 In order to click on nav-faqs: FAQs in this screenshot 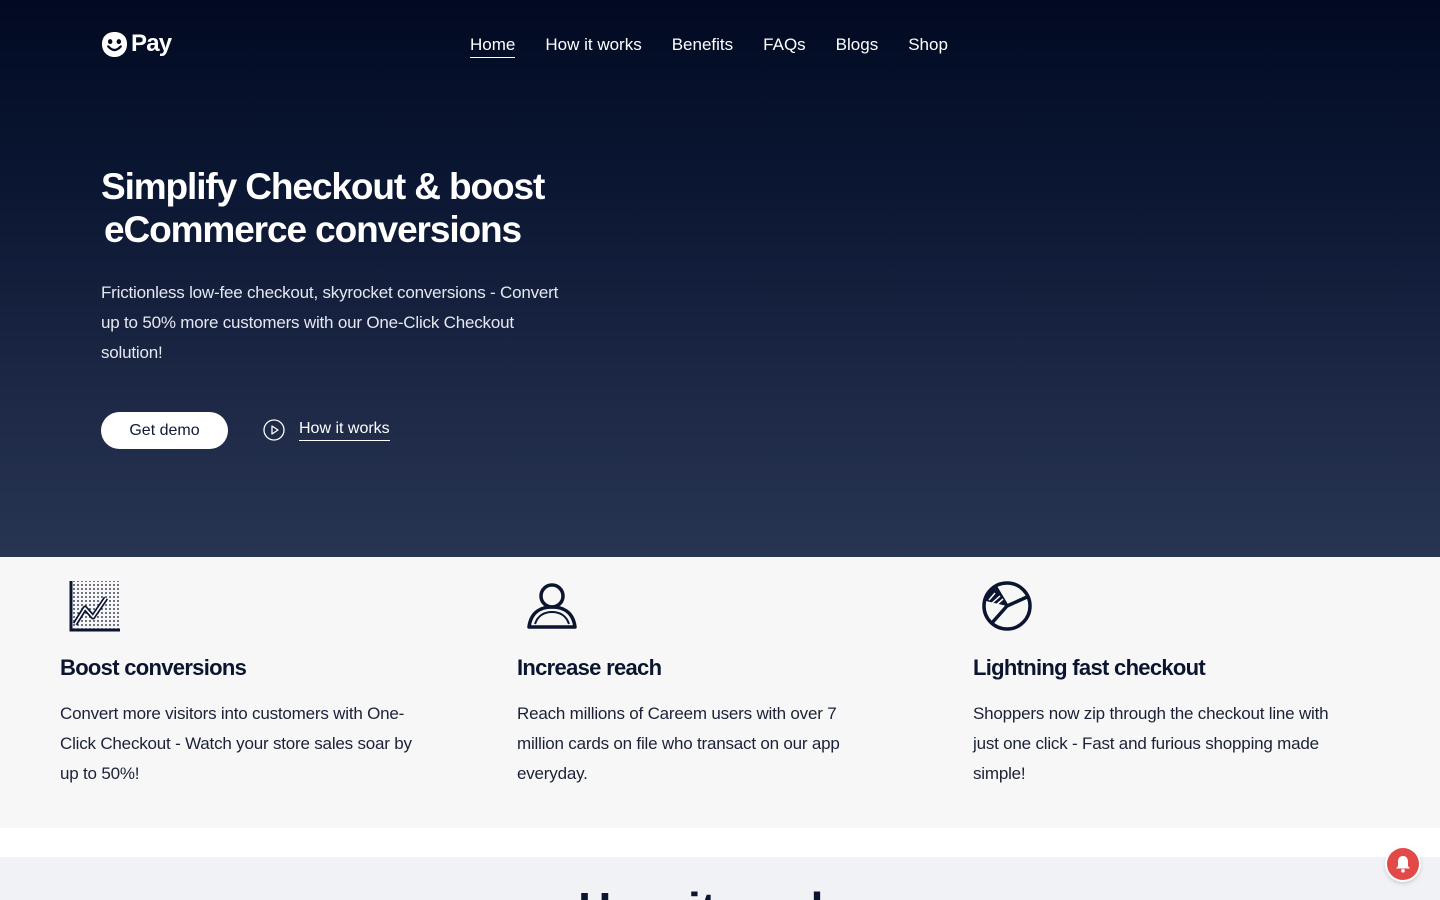, I will do `click(784, 46)`.